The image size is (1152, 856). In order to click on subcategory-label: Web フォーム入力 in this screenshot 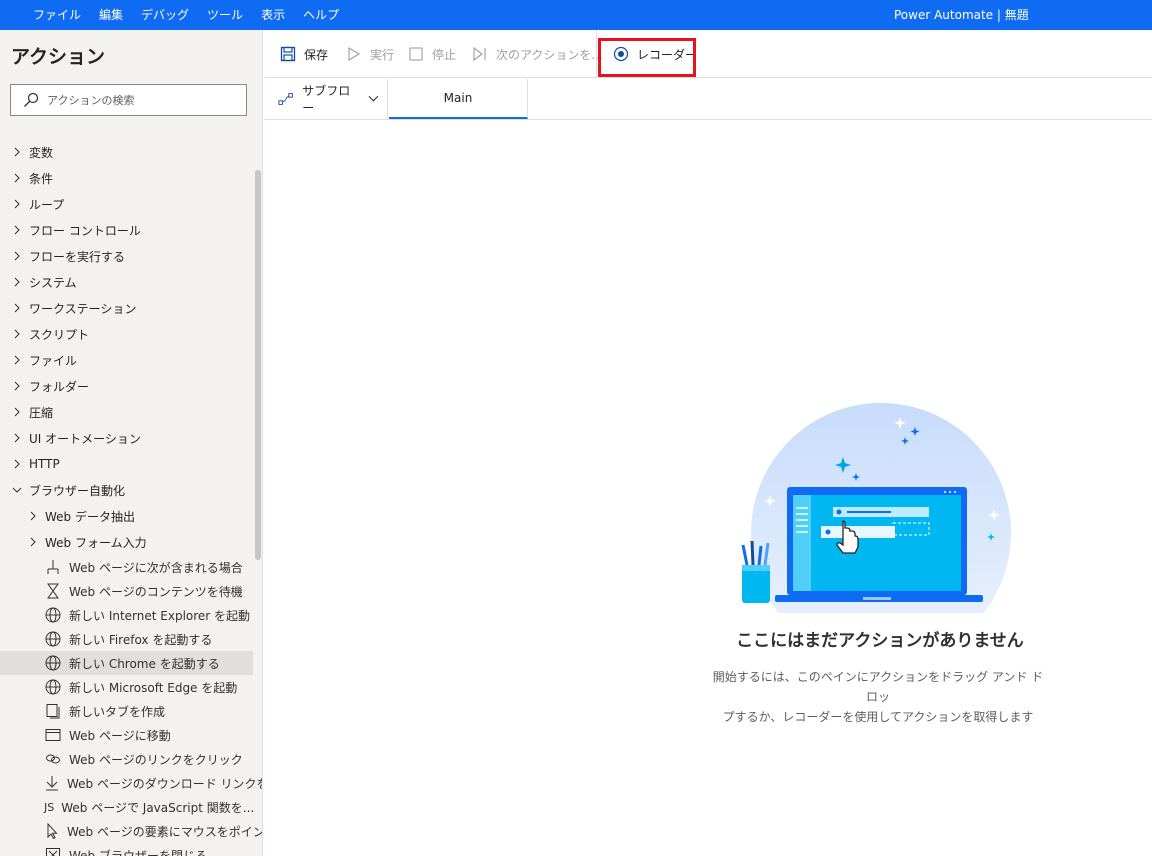, I will do `click(96, 542)`.